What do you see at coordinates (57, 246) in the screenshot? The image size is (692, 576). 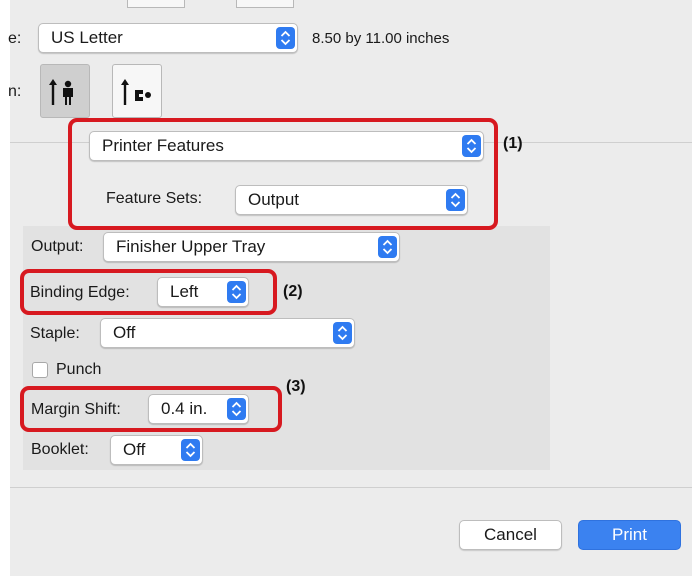 I see `output-label: Output:` at bounding box center [57, 246].